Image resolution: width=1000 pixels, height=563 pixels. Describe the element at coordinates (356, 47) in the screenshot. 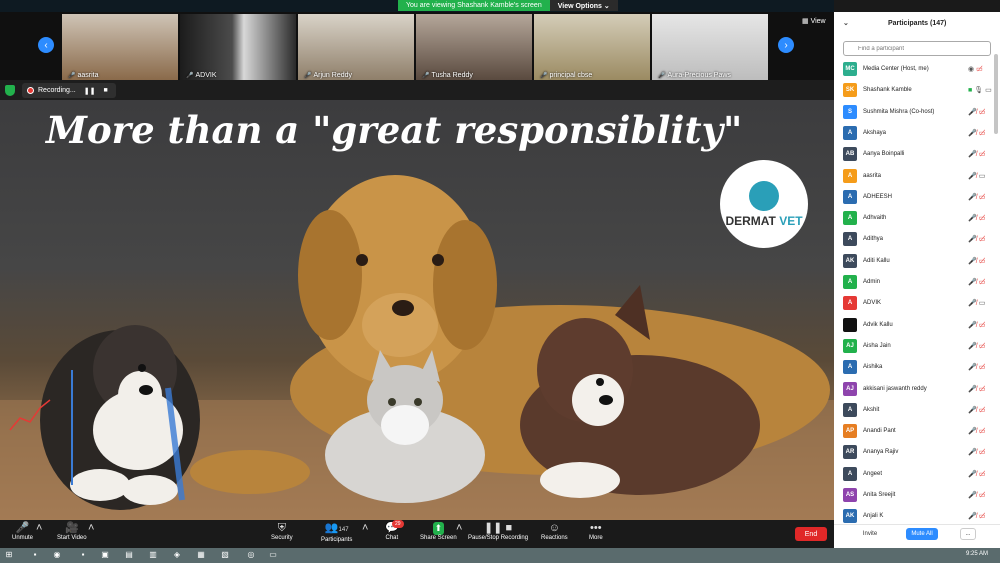

I see `video-thumbnail: Arjun Reddy` at that location.